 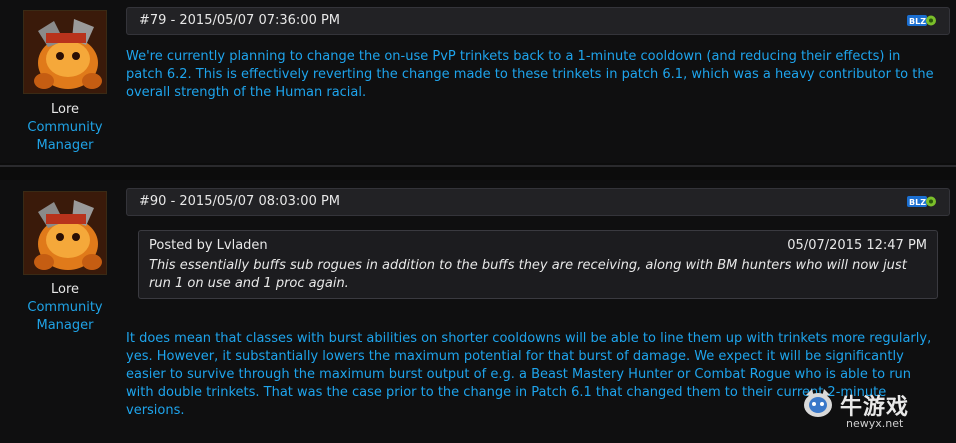 What do you see at coordinates (239, 201) in the screenshot?
I see `post-number-date: #90 - 2015/05/07 08:03:00 PM` at bounding box center [239, 201].